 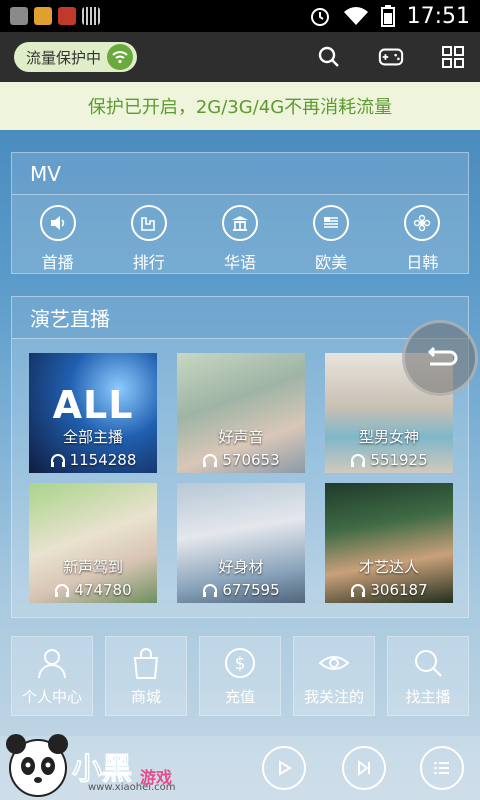 What do you see at coordinates (64, 57) in the screenshot?
I see `flow-protection-label: 流量保护中` at bounding box center [64, 57].